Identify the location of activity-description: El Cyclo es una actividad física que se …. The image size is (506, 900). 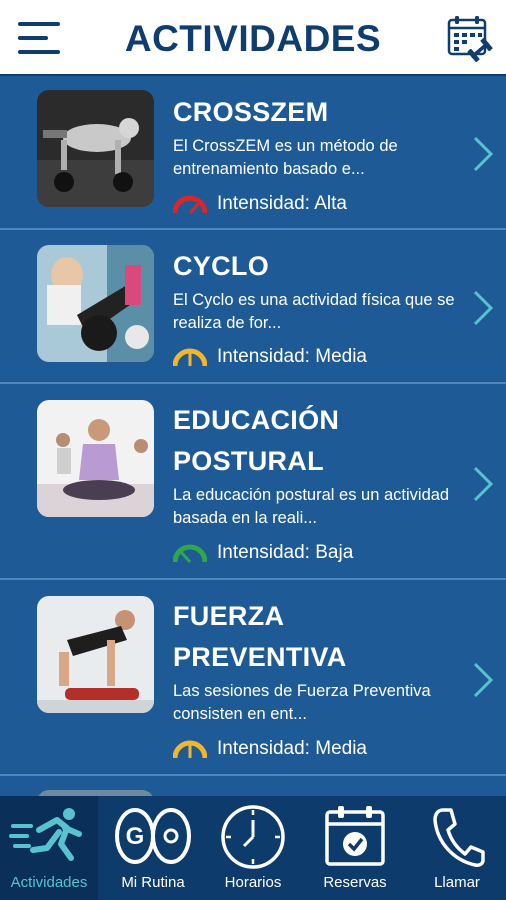
(314, 311).